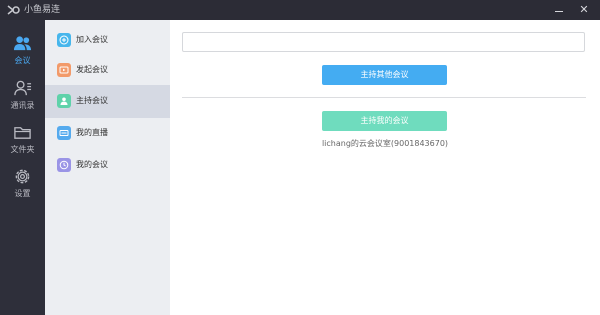  I want to click on nav-item-contacts: 通讯录, so click(22, 97).